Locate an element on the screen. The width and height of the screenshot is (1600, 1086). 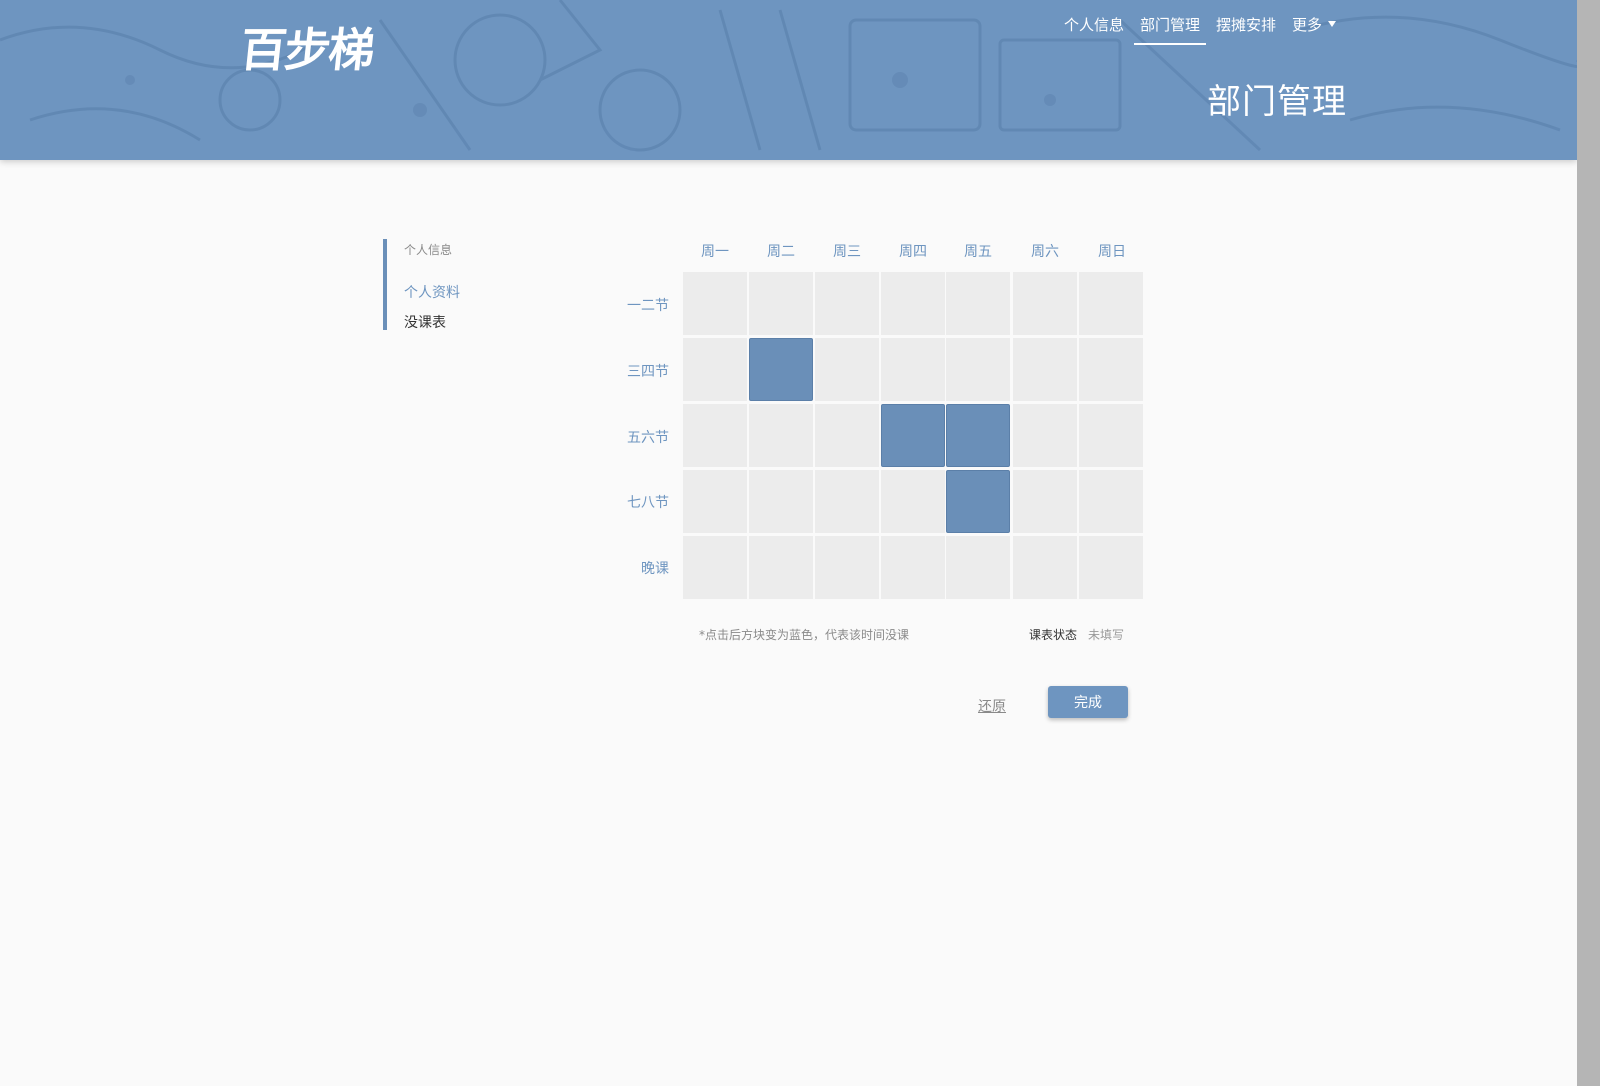
period-label: 五六节 is located at coordinates (648, 438).